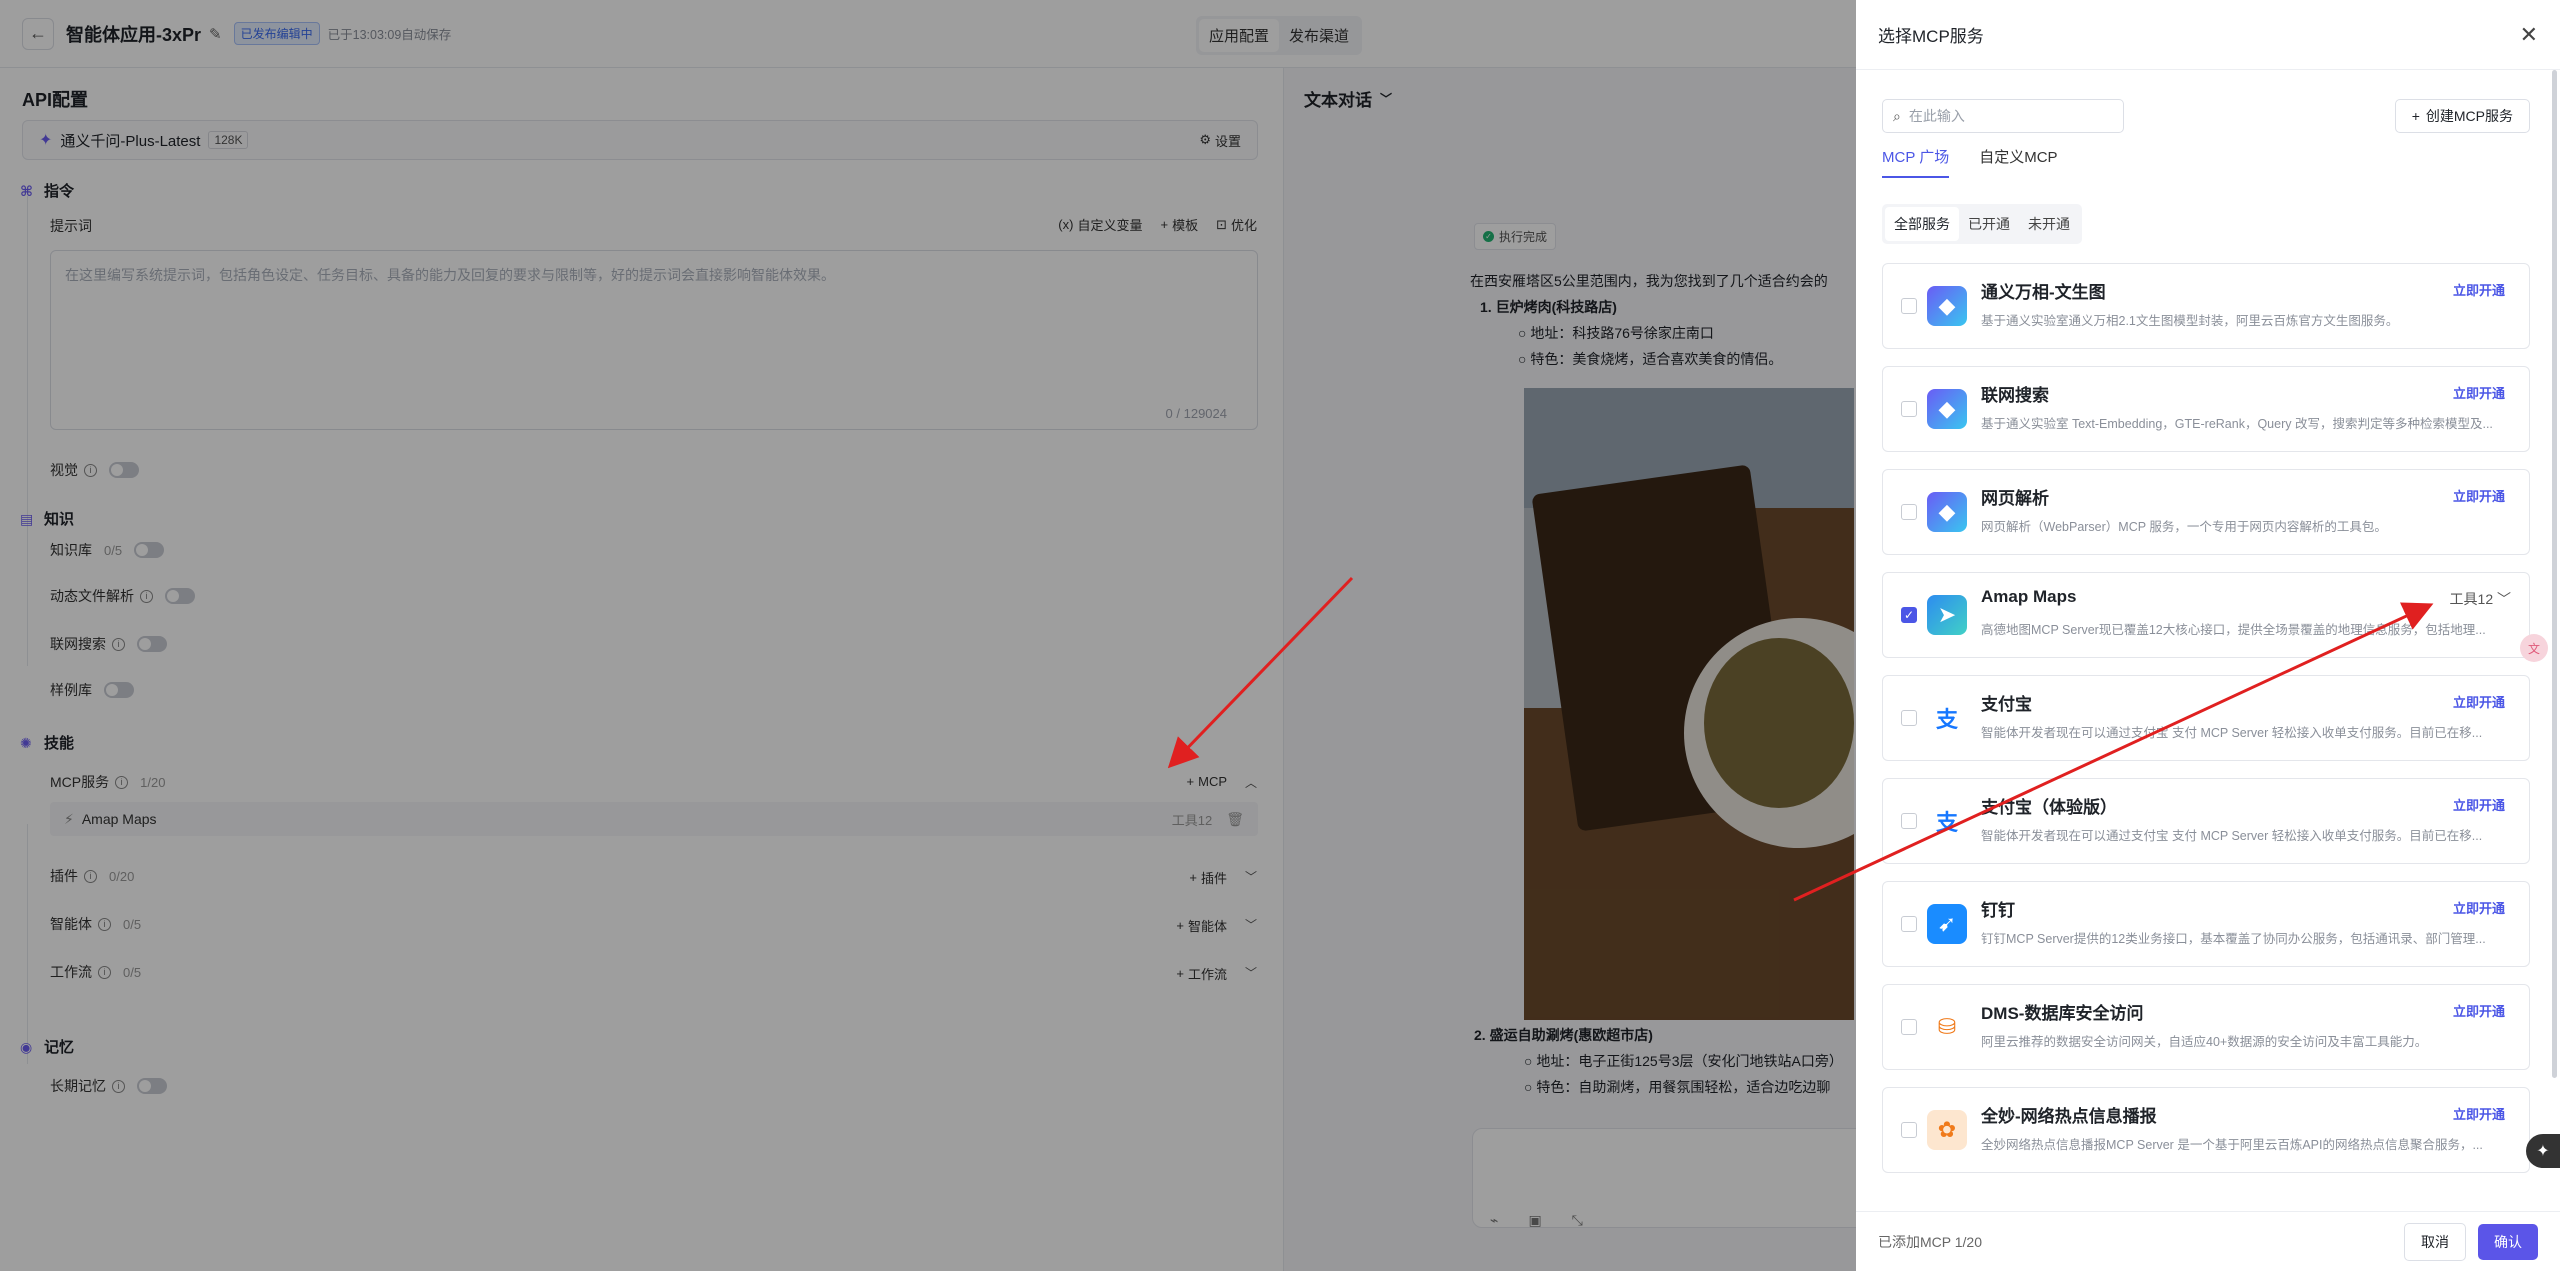 The image size is (2560, 1271). I want to click on filter-disabled: 未开通, so click(2049, 224).